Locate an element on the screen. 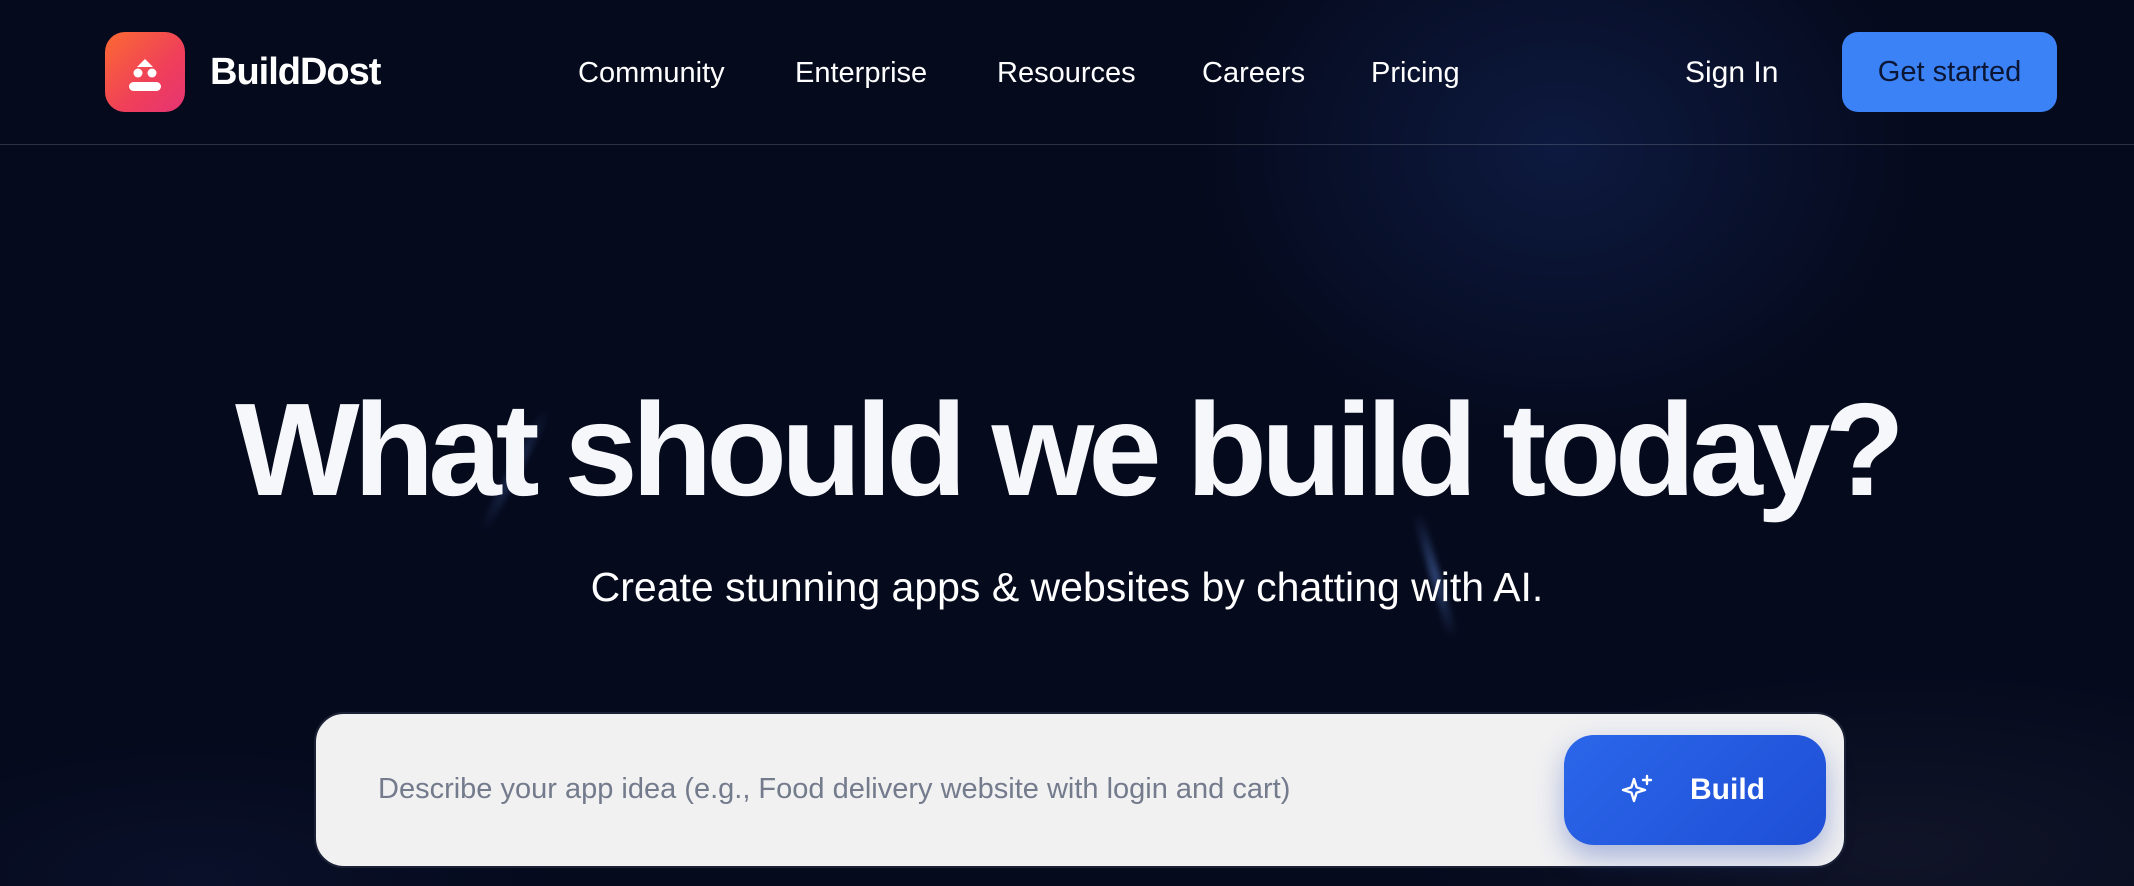  build-button: Build is located at coordinates (1695, 790).